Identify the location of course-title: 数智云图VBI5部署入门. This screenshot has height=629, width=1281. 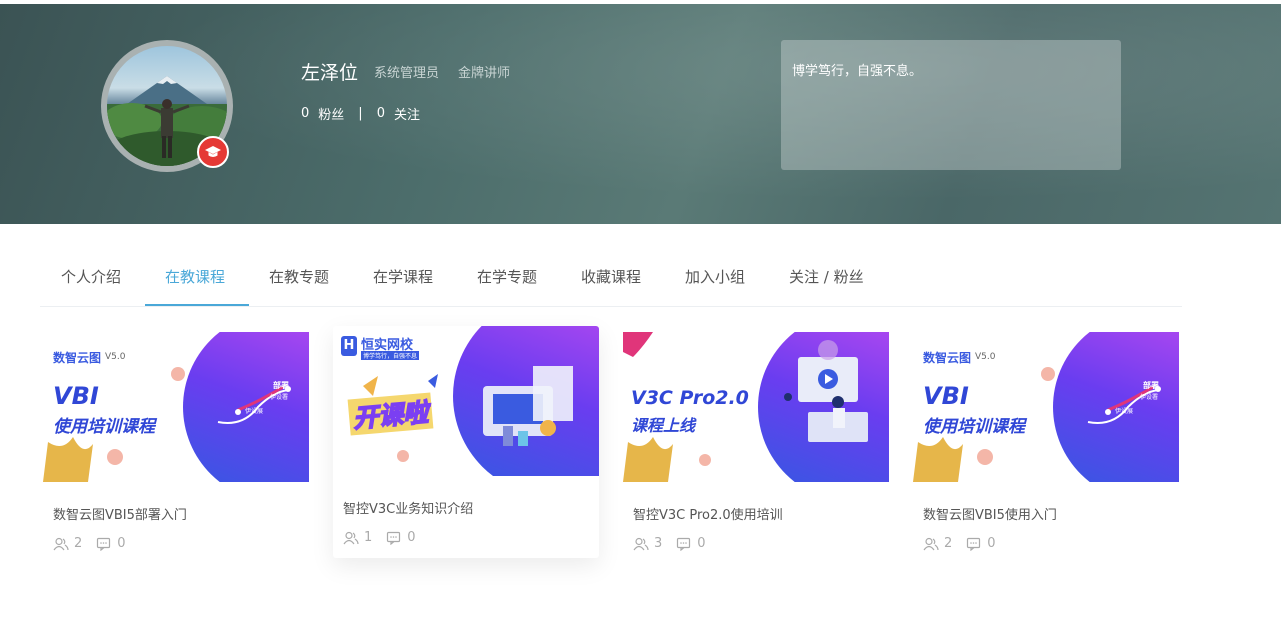
(120, 513).